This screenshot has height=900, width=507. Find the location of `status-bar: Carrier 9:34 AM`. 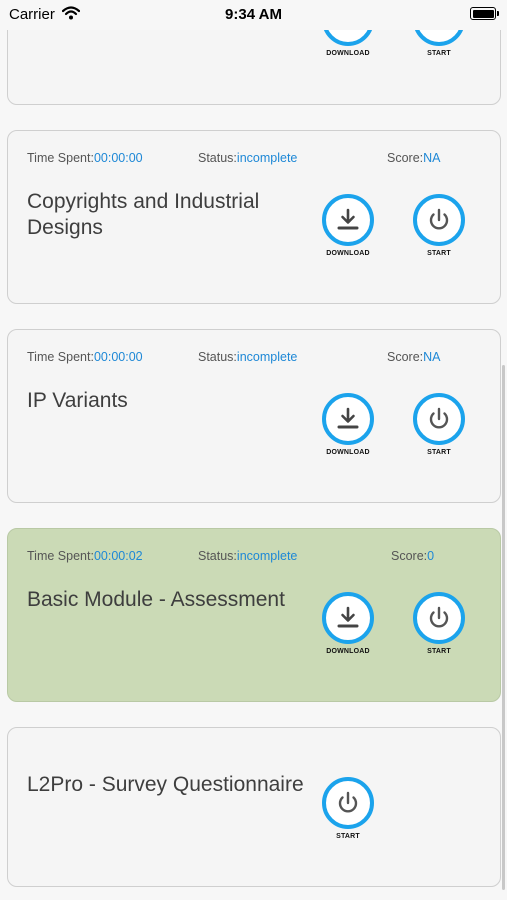

status-bar: Carrier 9:34 AM is located at coordinates (253, 15).